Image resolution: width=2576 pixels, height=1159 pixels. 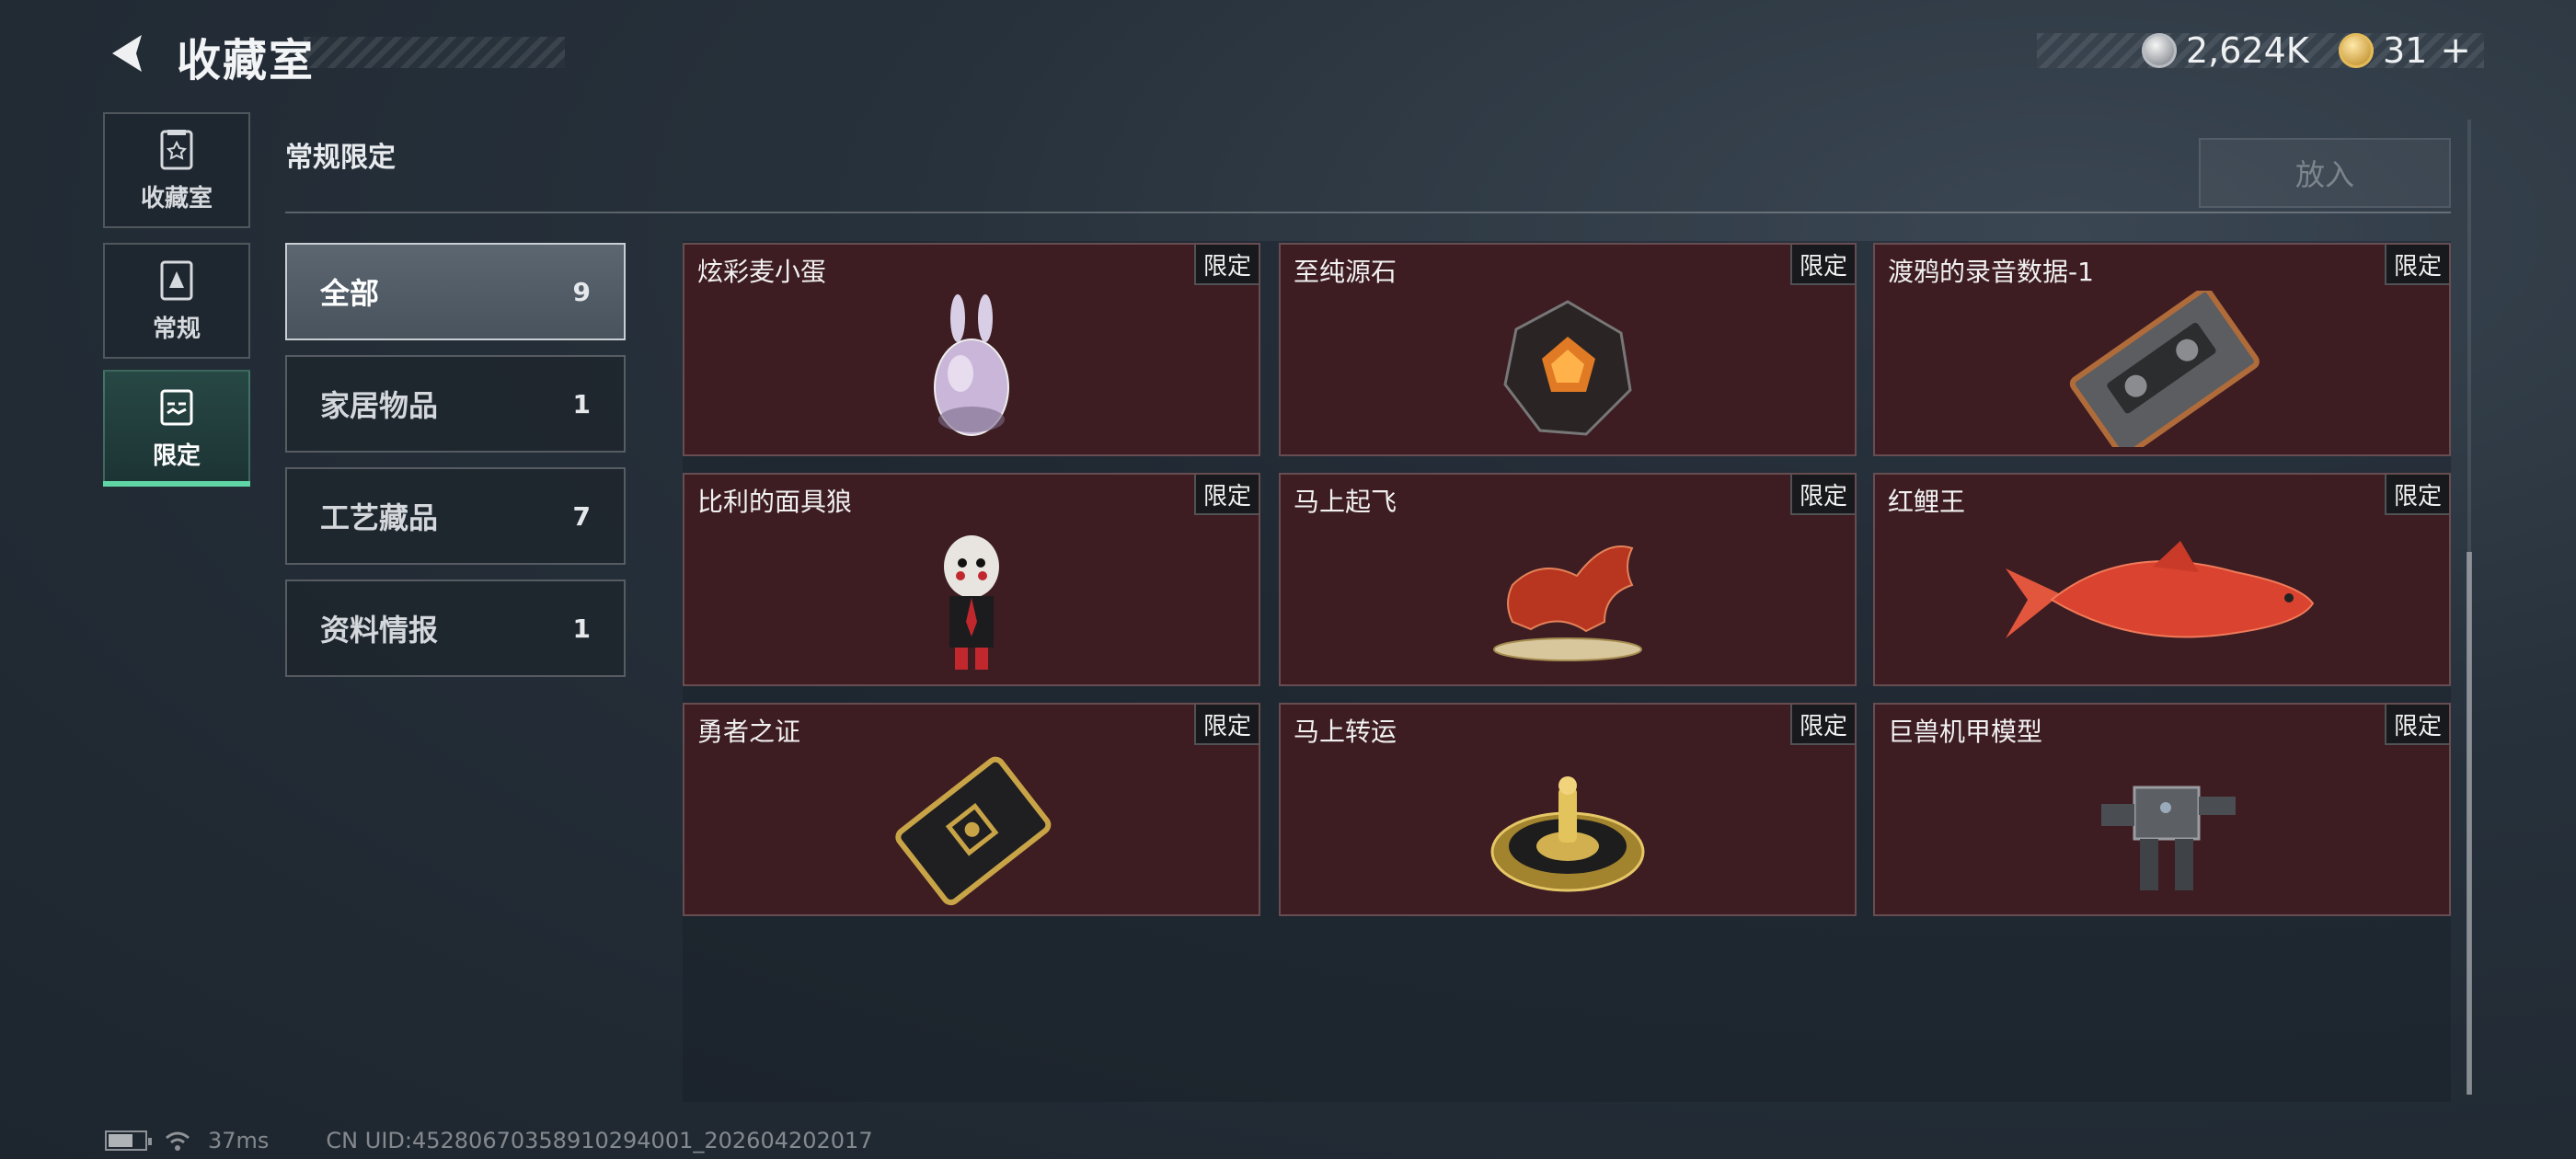 I want to click on item-name: 渡鸦的录音数据-1, so click(x=1991, y=272).